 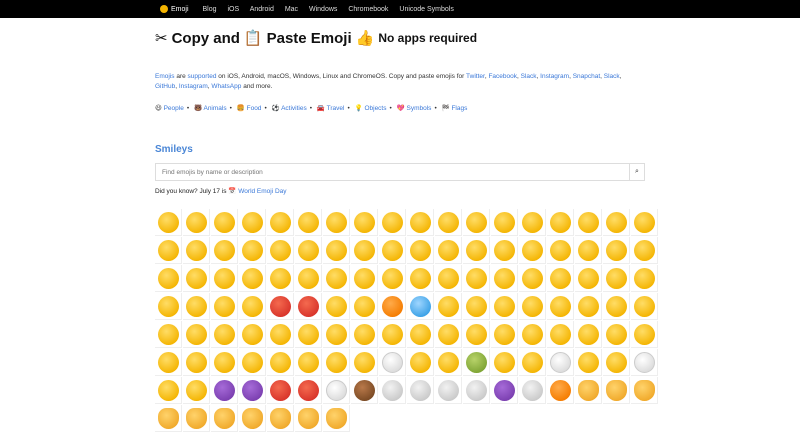 What do you see at coordinates (612, 76) in the screenshot?
I see `platform-link-slack-2: Slack` at bounding box center [612, 76].